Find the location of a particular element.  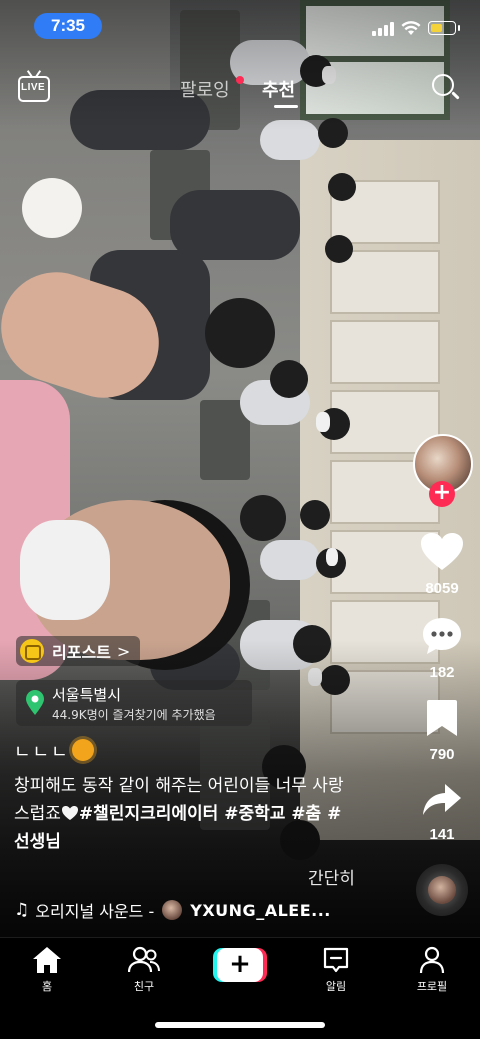

share-count: 141 is located at coordinates (442, 834).